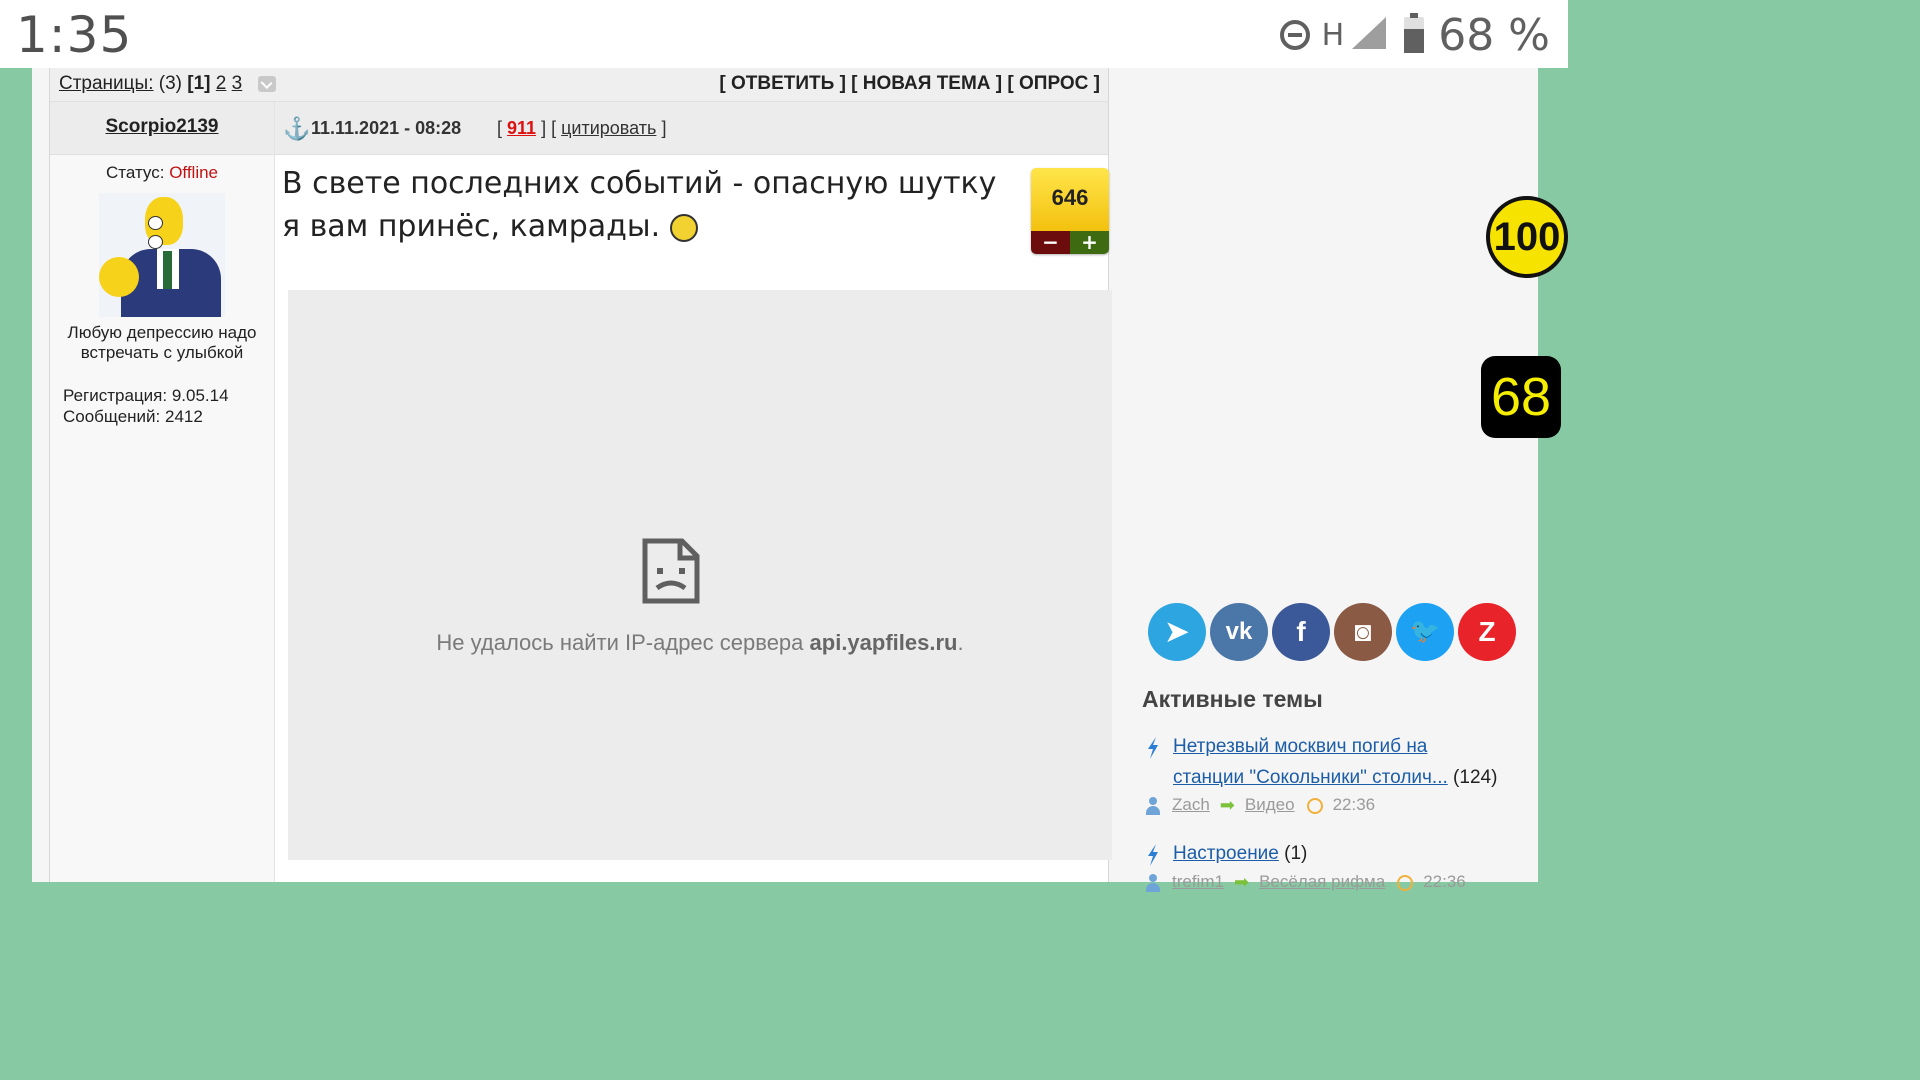 The height and width of the screenshot is (1080, 1920). Describe the element at coordinates (1487, 632) in the screenshot. I see `yapfiles-icon: Z` at that location.